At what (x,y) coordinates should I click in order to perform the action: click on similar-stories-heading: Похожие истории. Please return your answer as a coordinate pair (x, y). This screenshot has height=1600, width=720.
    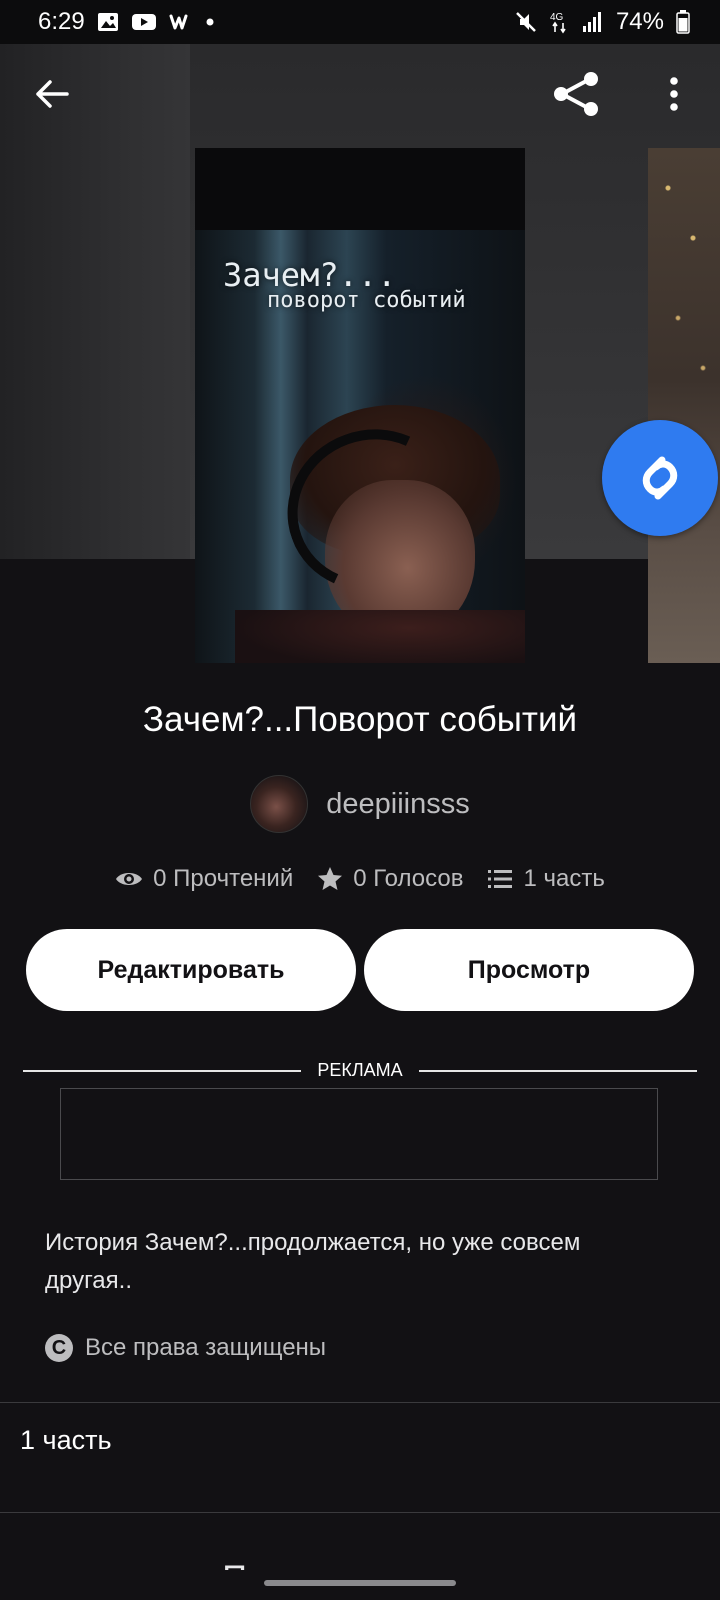
    Looking at the image, I should click on (360, 1559).